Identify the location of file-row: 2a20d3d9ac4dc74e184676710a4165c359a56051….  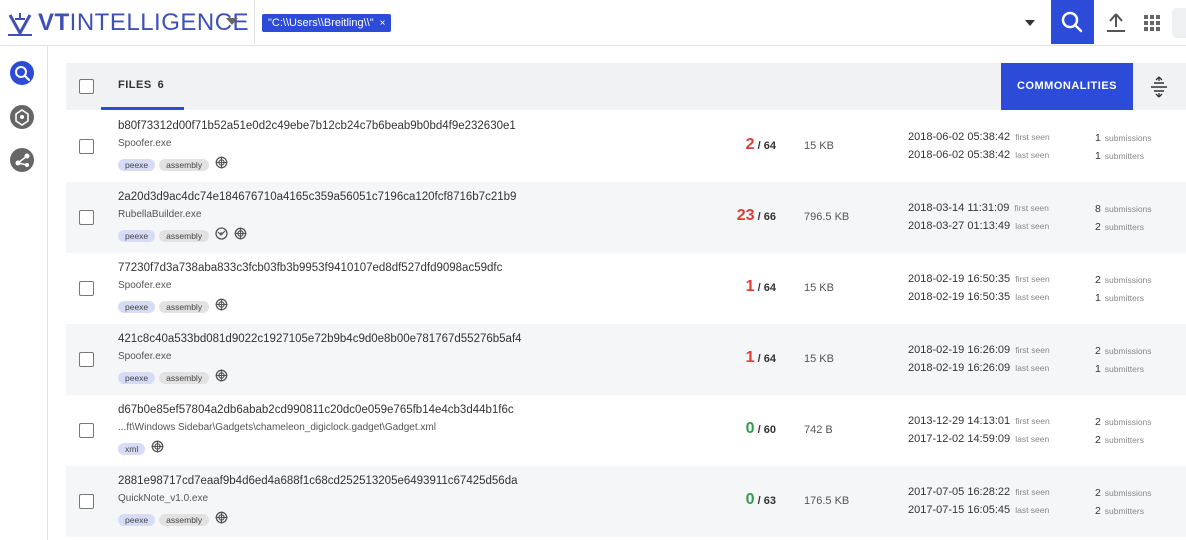
(626, 217).